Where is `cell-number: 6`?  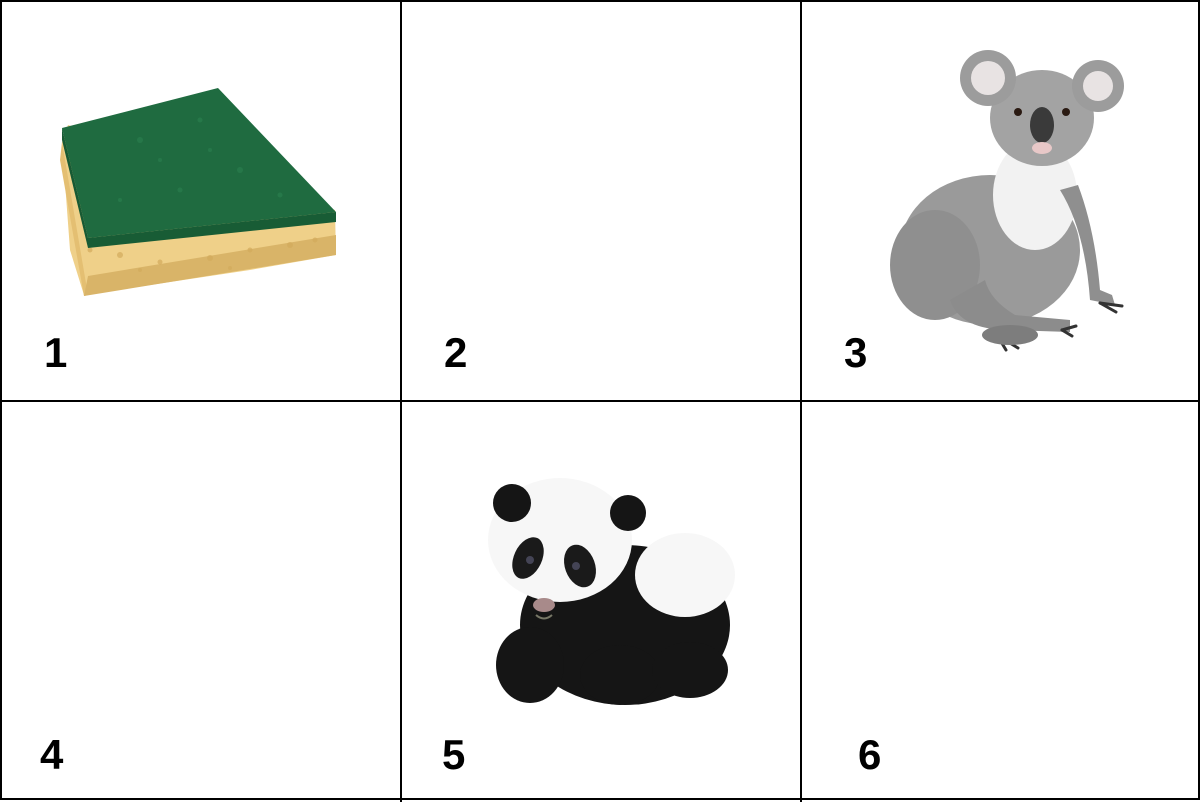 cell-number: 6 is located at coordinates (870, 754).